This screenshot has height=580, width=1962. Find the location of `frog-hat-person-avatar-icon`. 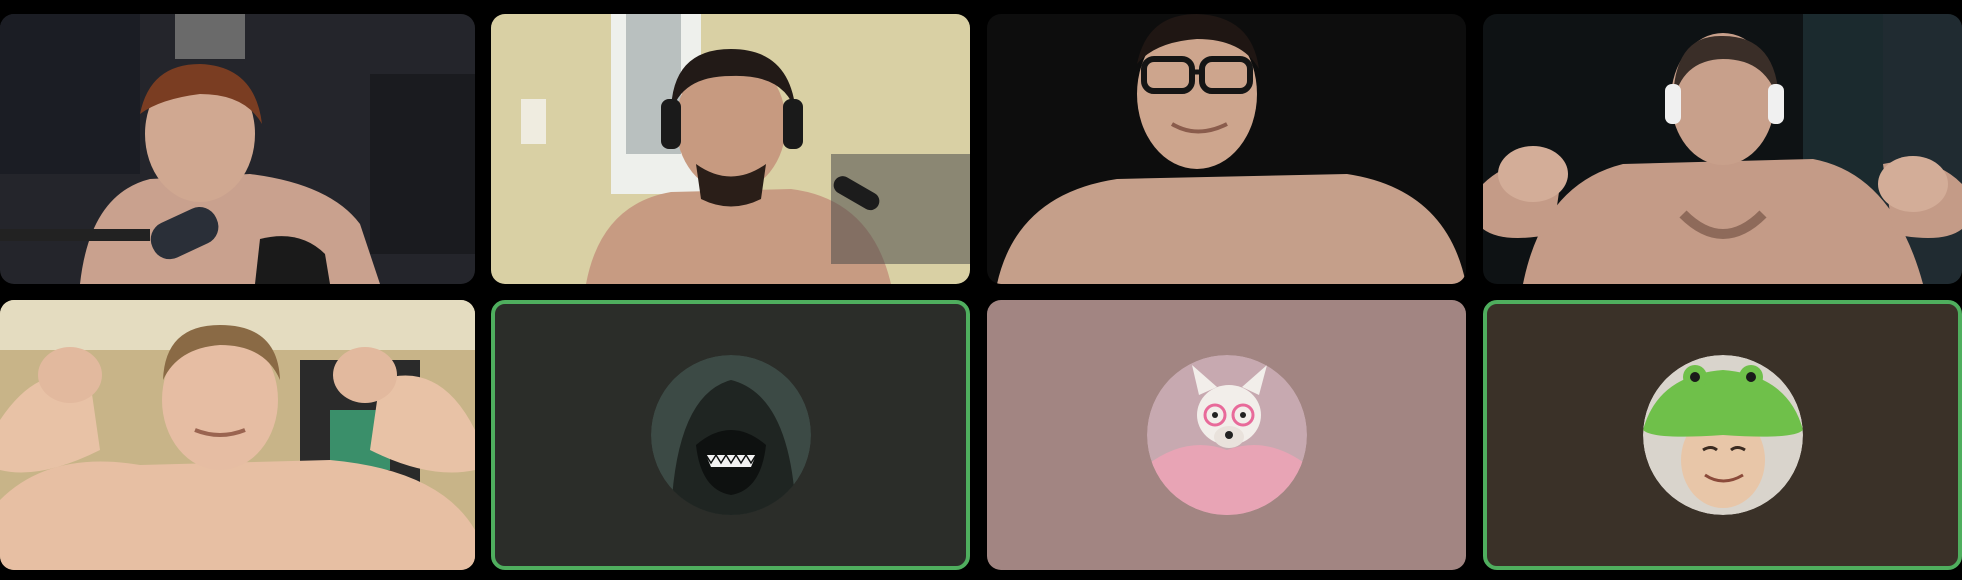

frog-hat-person-avatar-icon is located at coordinates (1722, 435).